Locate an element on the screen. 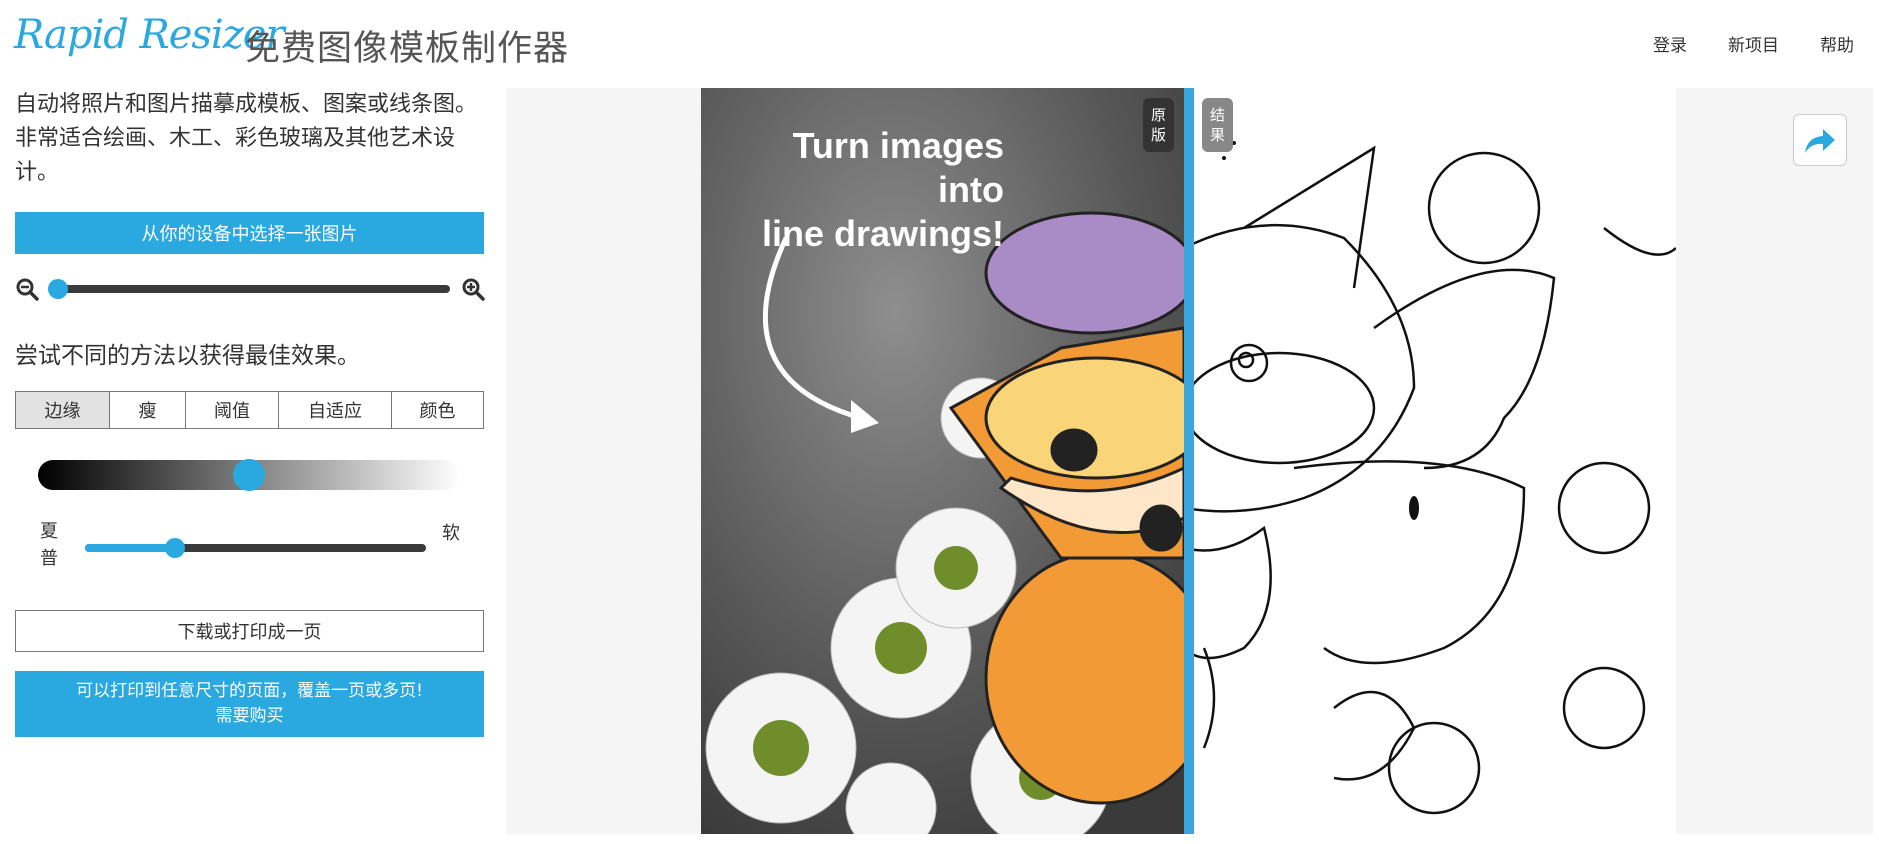 The image size is (1879, 844). tab-color: 颜色 is located at coordinates (437, 410).